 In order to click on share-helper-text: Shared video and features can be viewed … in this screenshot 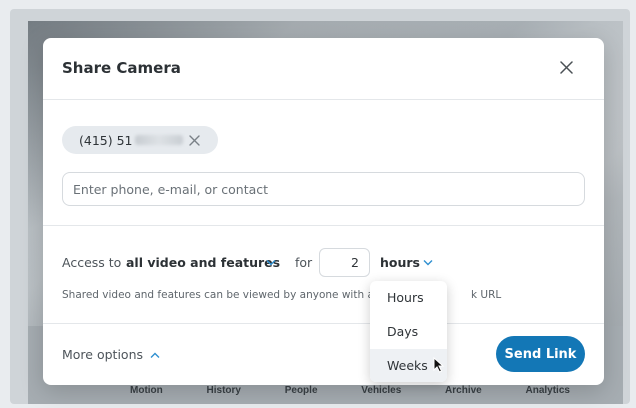, I will do `click(218, 295)`.